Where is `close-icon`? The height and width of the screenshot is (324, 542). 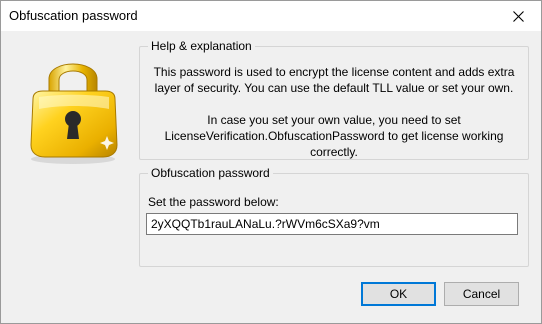
close-icon is located at coordinates (518, 16).